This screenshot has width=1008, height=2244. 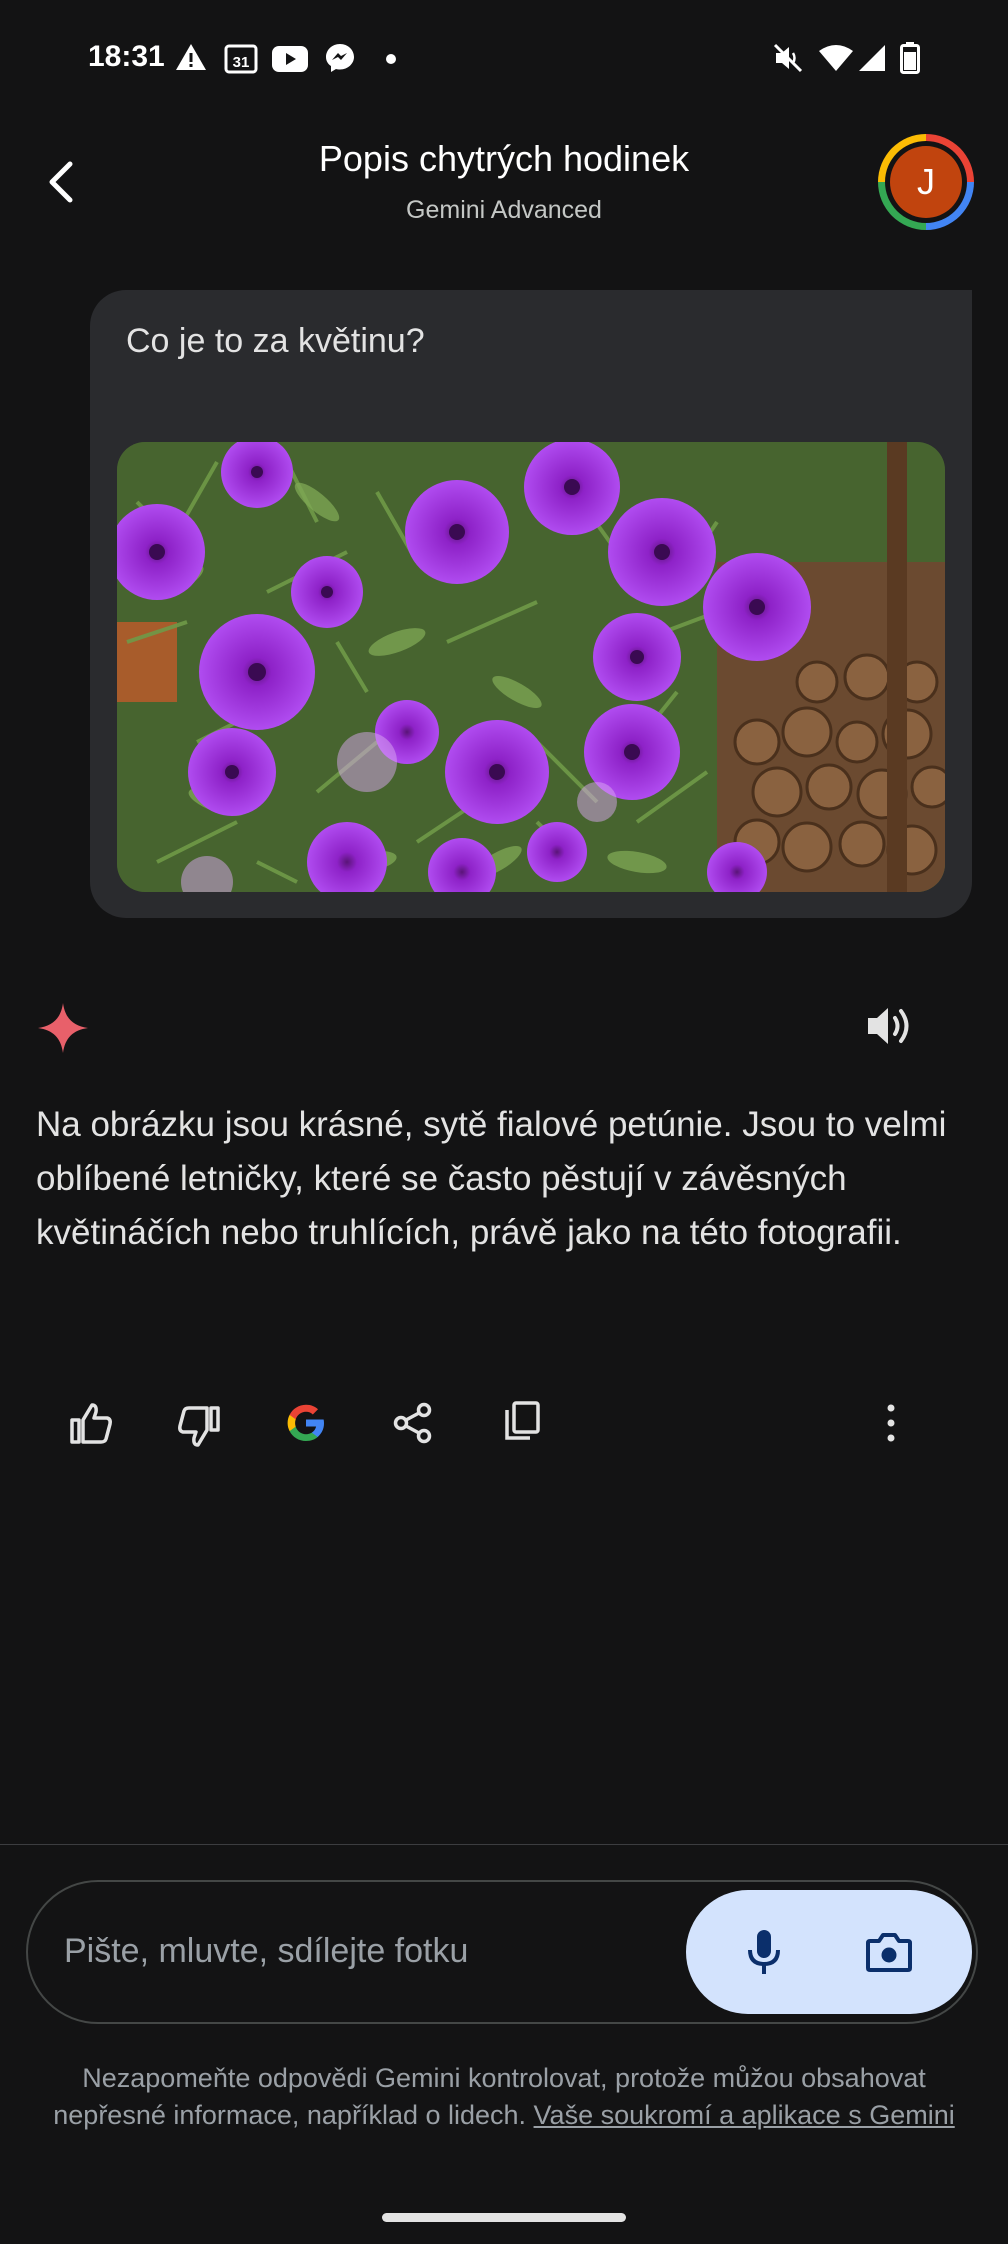 I want to click on dislike-button, so click(x=199, y=1427).